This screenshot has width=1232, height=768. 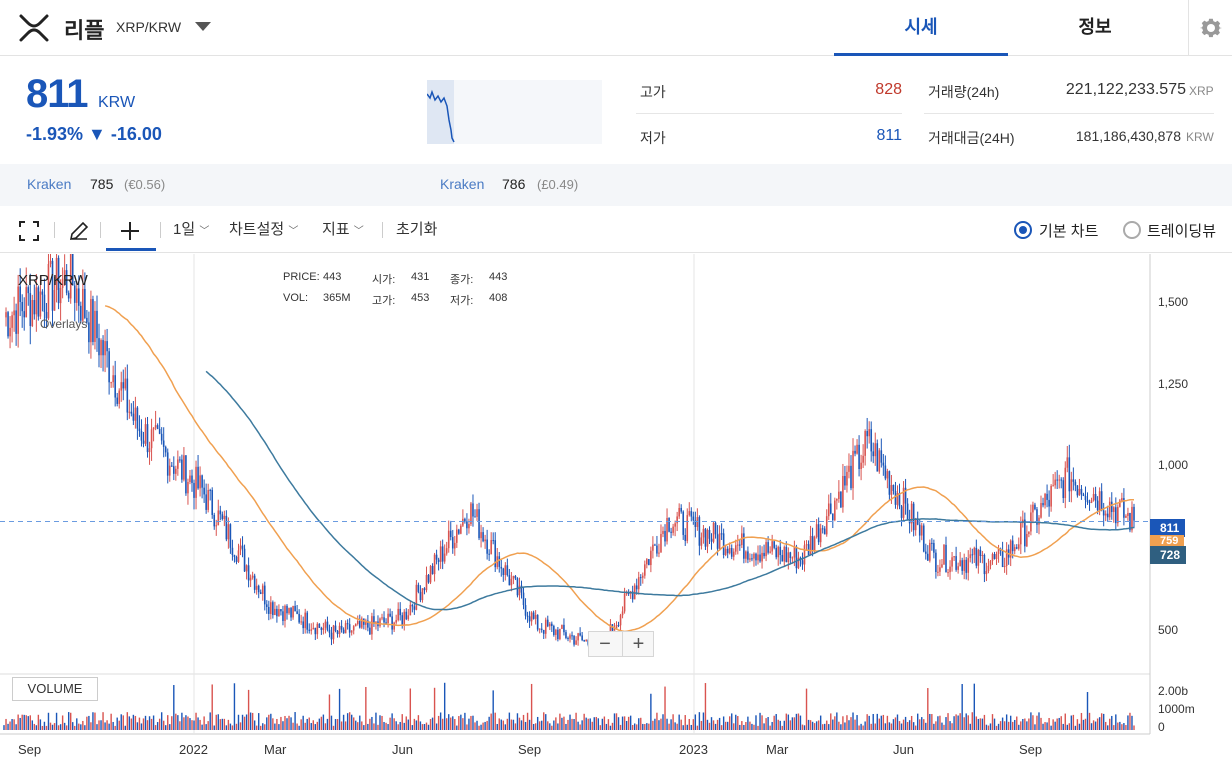 What do you see at coordinates (638, 644) in the screenshot?
I see `zoom-in-button: +` at bounding box center [638, 644].